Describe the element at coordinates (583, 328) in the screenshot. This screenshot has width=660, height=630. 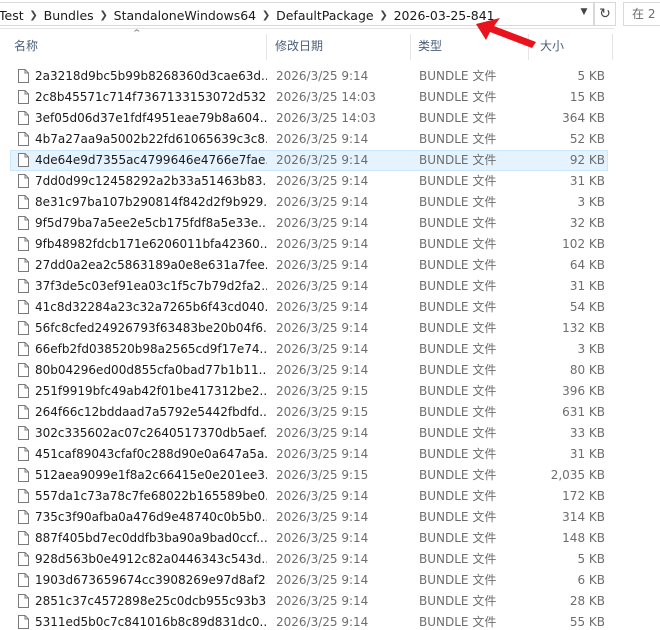
I see `file-size: 132 KB` at that location.